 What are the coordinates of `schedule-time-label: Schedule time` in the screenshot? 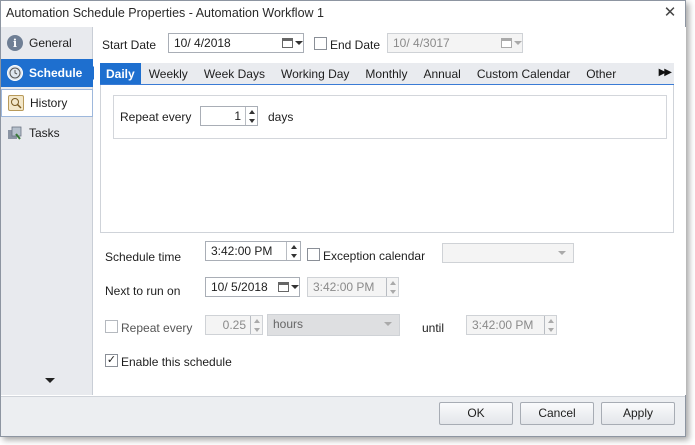 It's located at (143, 257).